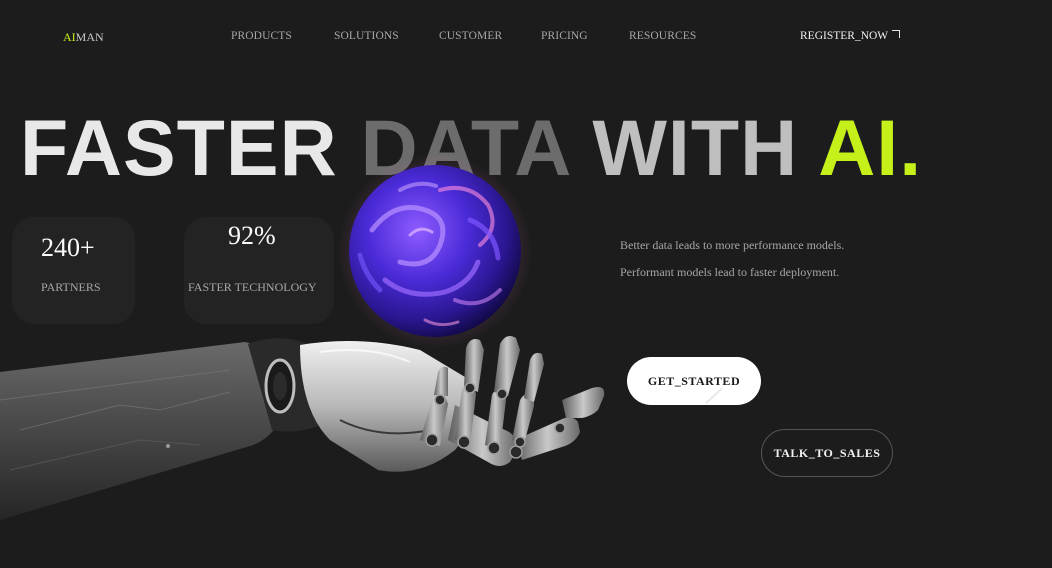 The height and width of the screenshot is (568, 1052). What do you see at coordinates (827, 453) in the screenshot?
I see `talk-to-sales-button: TALK_TO_SALES` at bounding box center [827, 453].